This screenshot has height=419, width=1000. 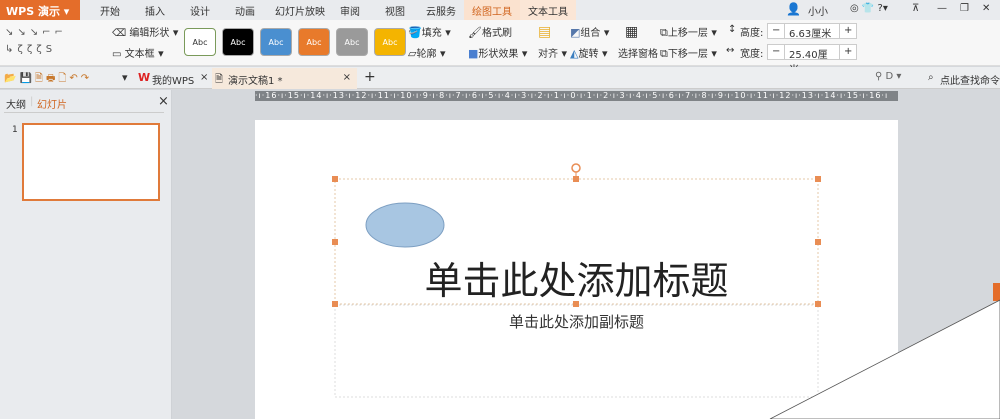 What do you see at coordinates (576, 168) in the screenshot?
I see `rotate-handle` at bounding box center [576, 168].